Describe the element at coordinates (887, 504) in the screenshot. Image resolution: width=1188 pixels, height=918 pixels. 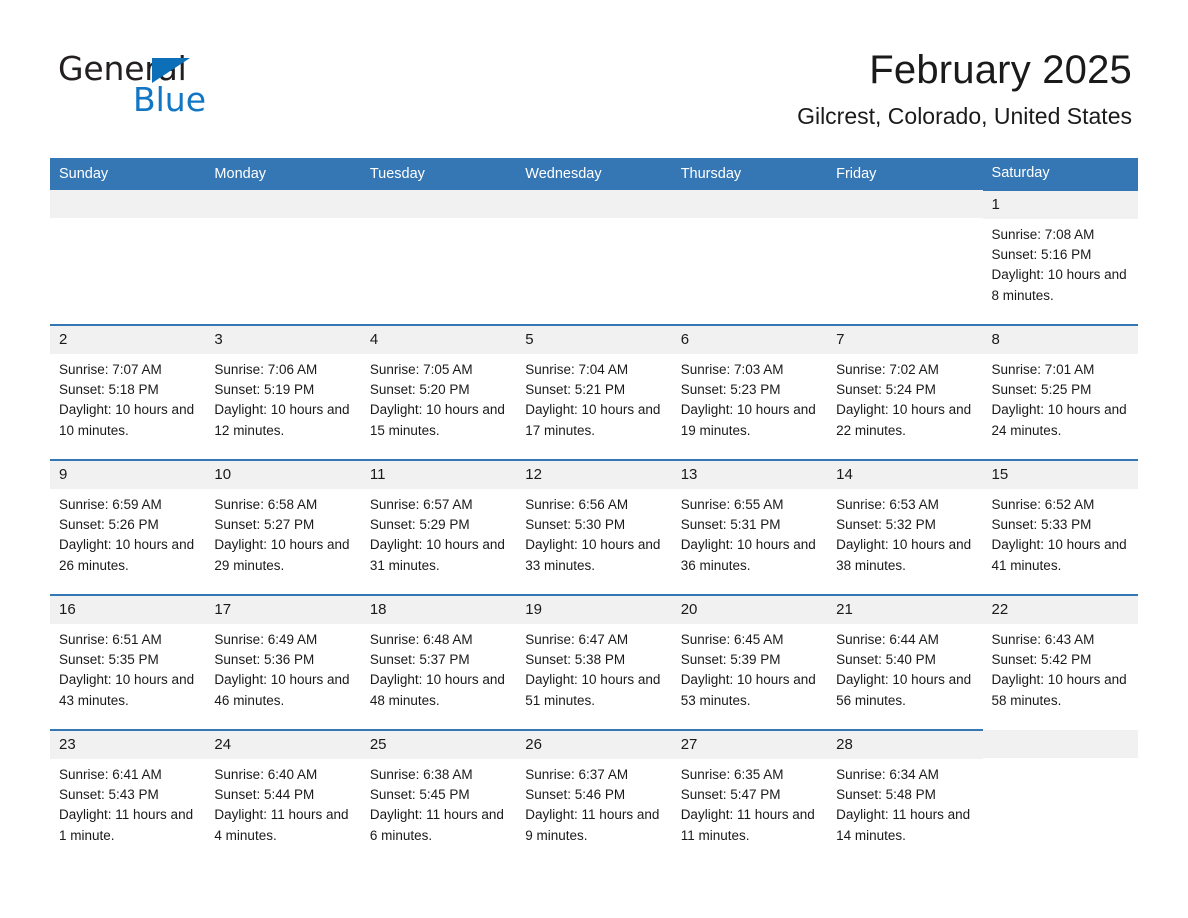
I see `sunrise-text: Sunrise: 6:53 AM` at that location.